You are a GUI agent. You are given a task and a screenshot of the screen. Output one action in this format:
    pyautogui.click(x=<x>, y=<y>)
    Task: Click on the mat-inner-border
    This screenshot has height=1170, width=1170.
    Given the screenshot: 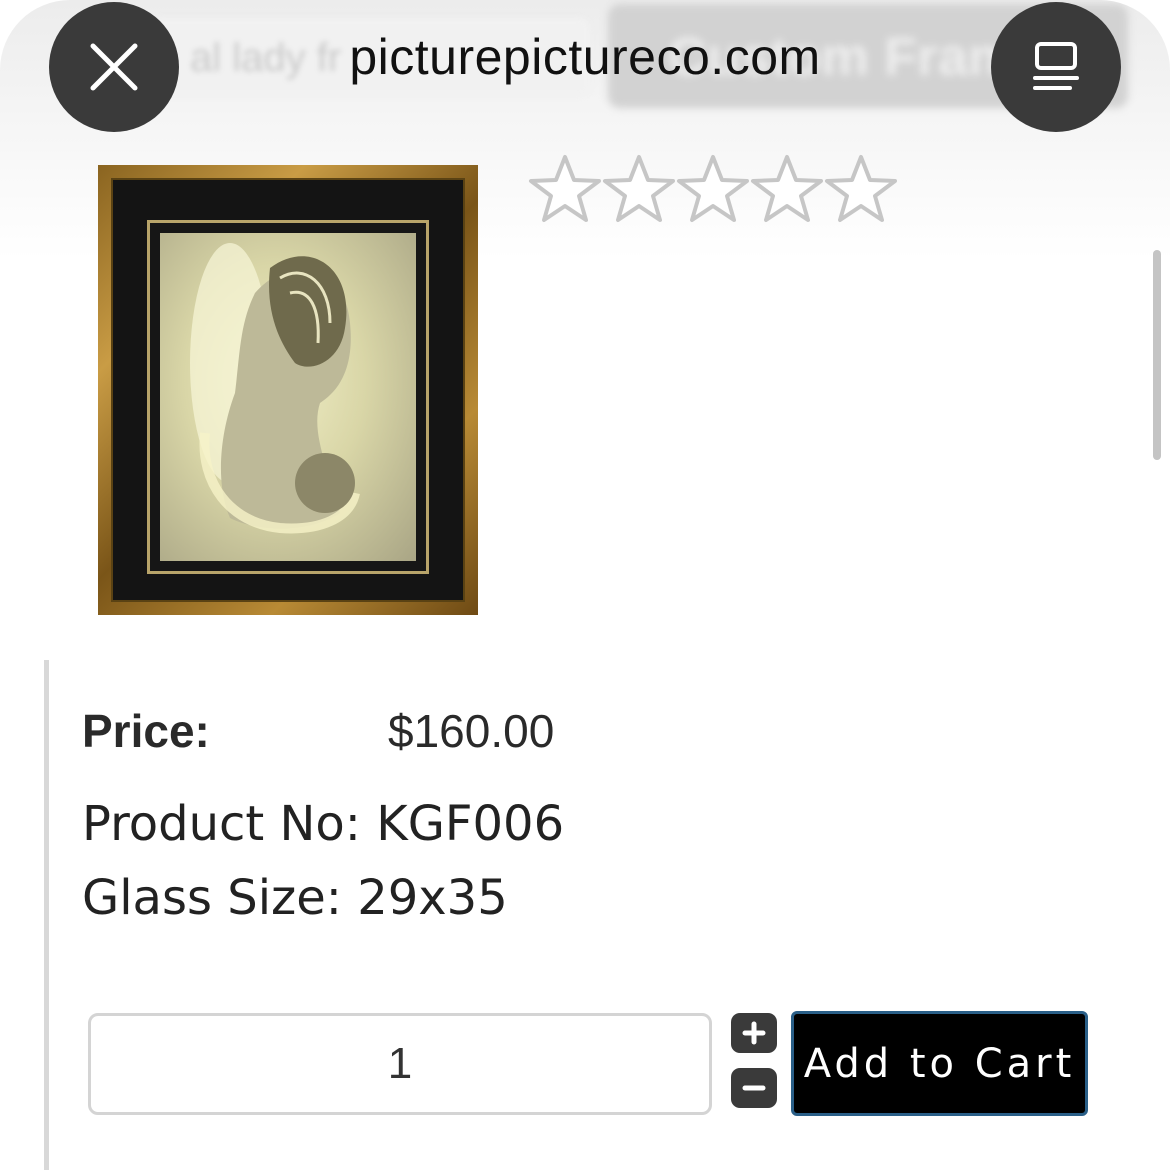 What is the action you would take?
    pyautogui.click(x=288, y=397)
    